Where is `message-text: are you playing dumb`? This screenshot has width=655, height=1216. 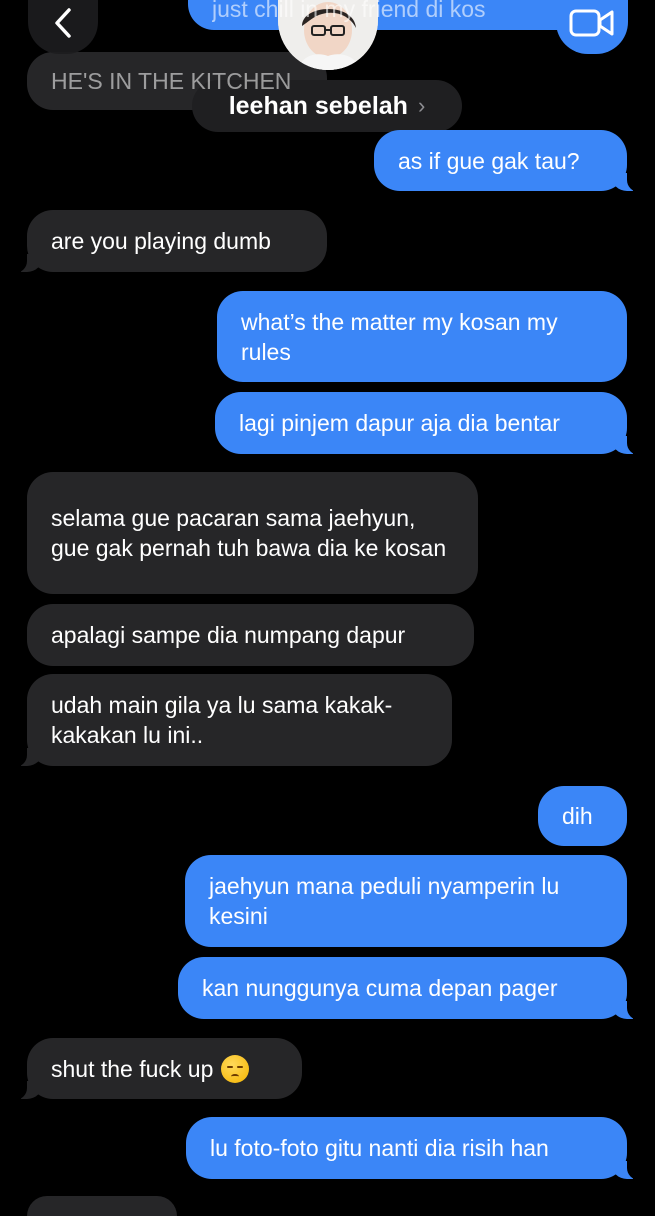
message-text: are you playing dumb is located at coordinates (161, 241).